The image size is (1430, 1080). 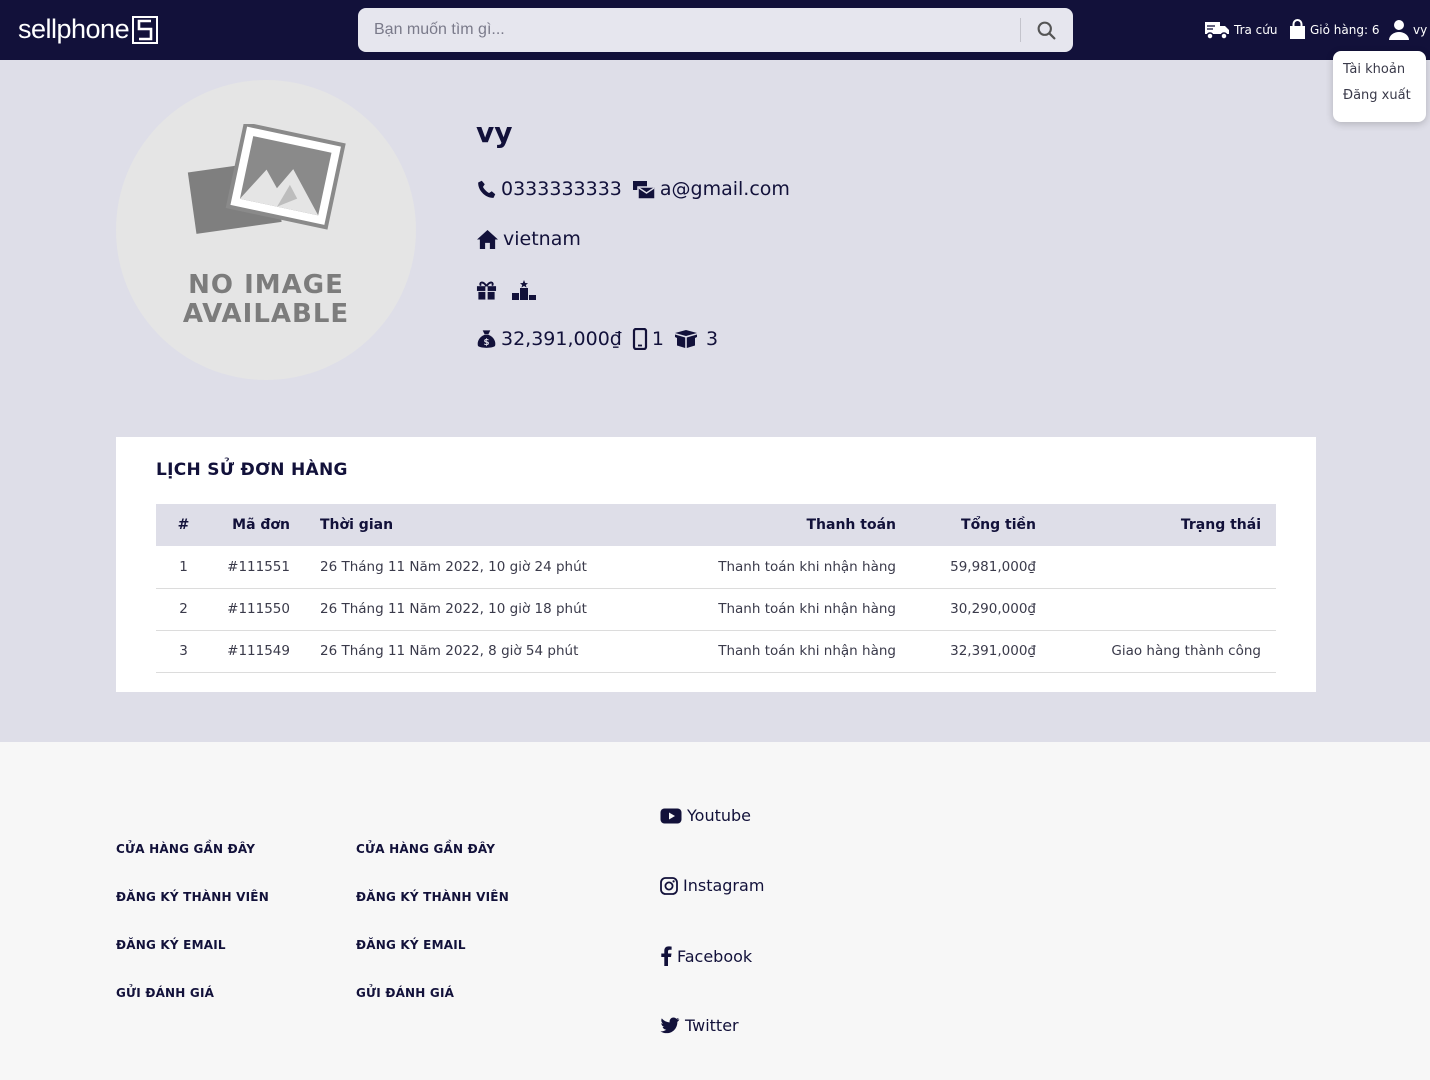 What do you see at coordinates (561, 189) in the screenshot?
I see `phone-value: 0333333333` at bounding box center [561, 189].